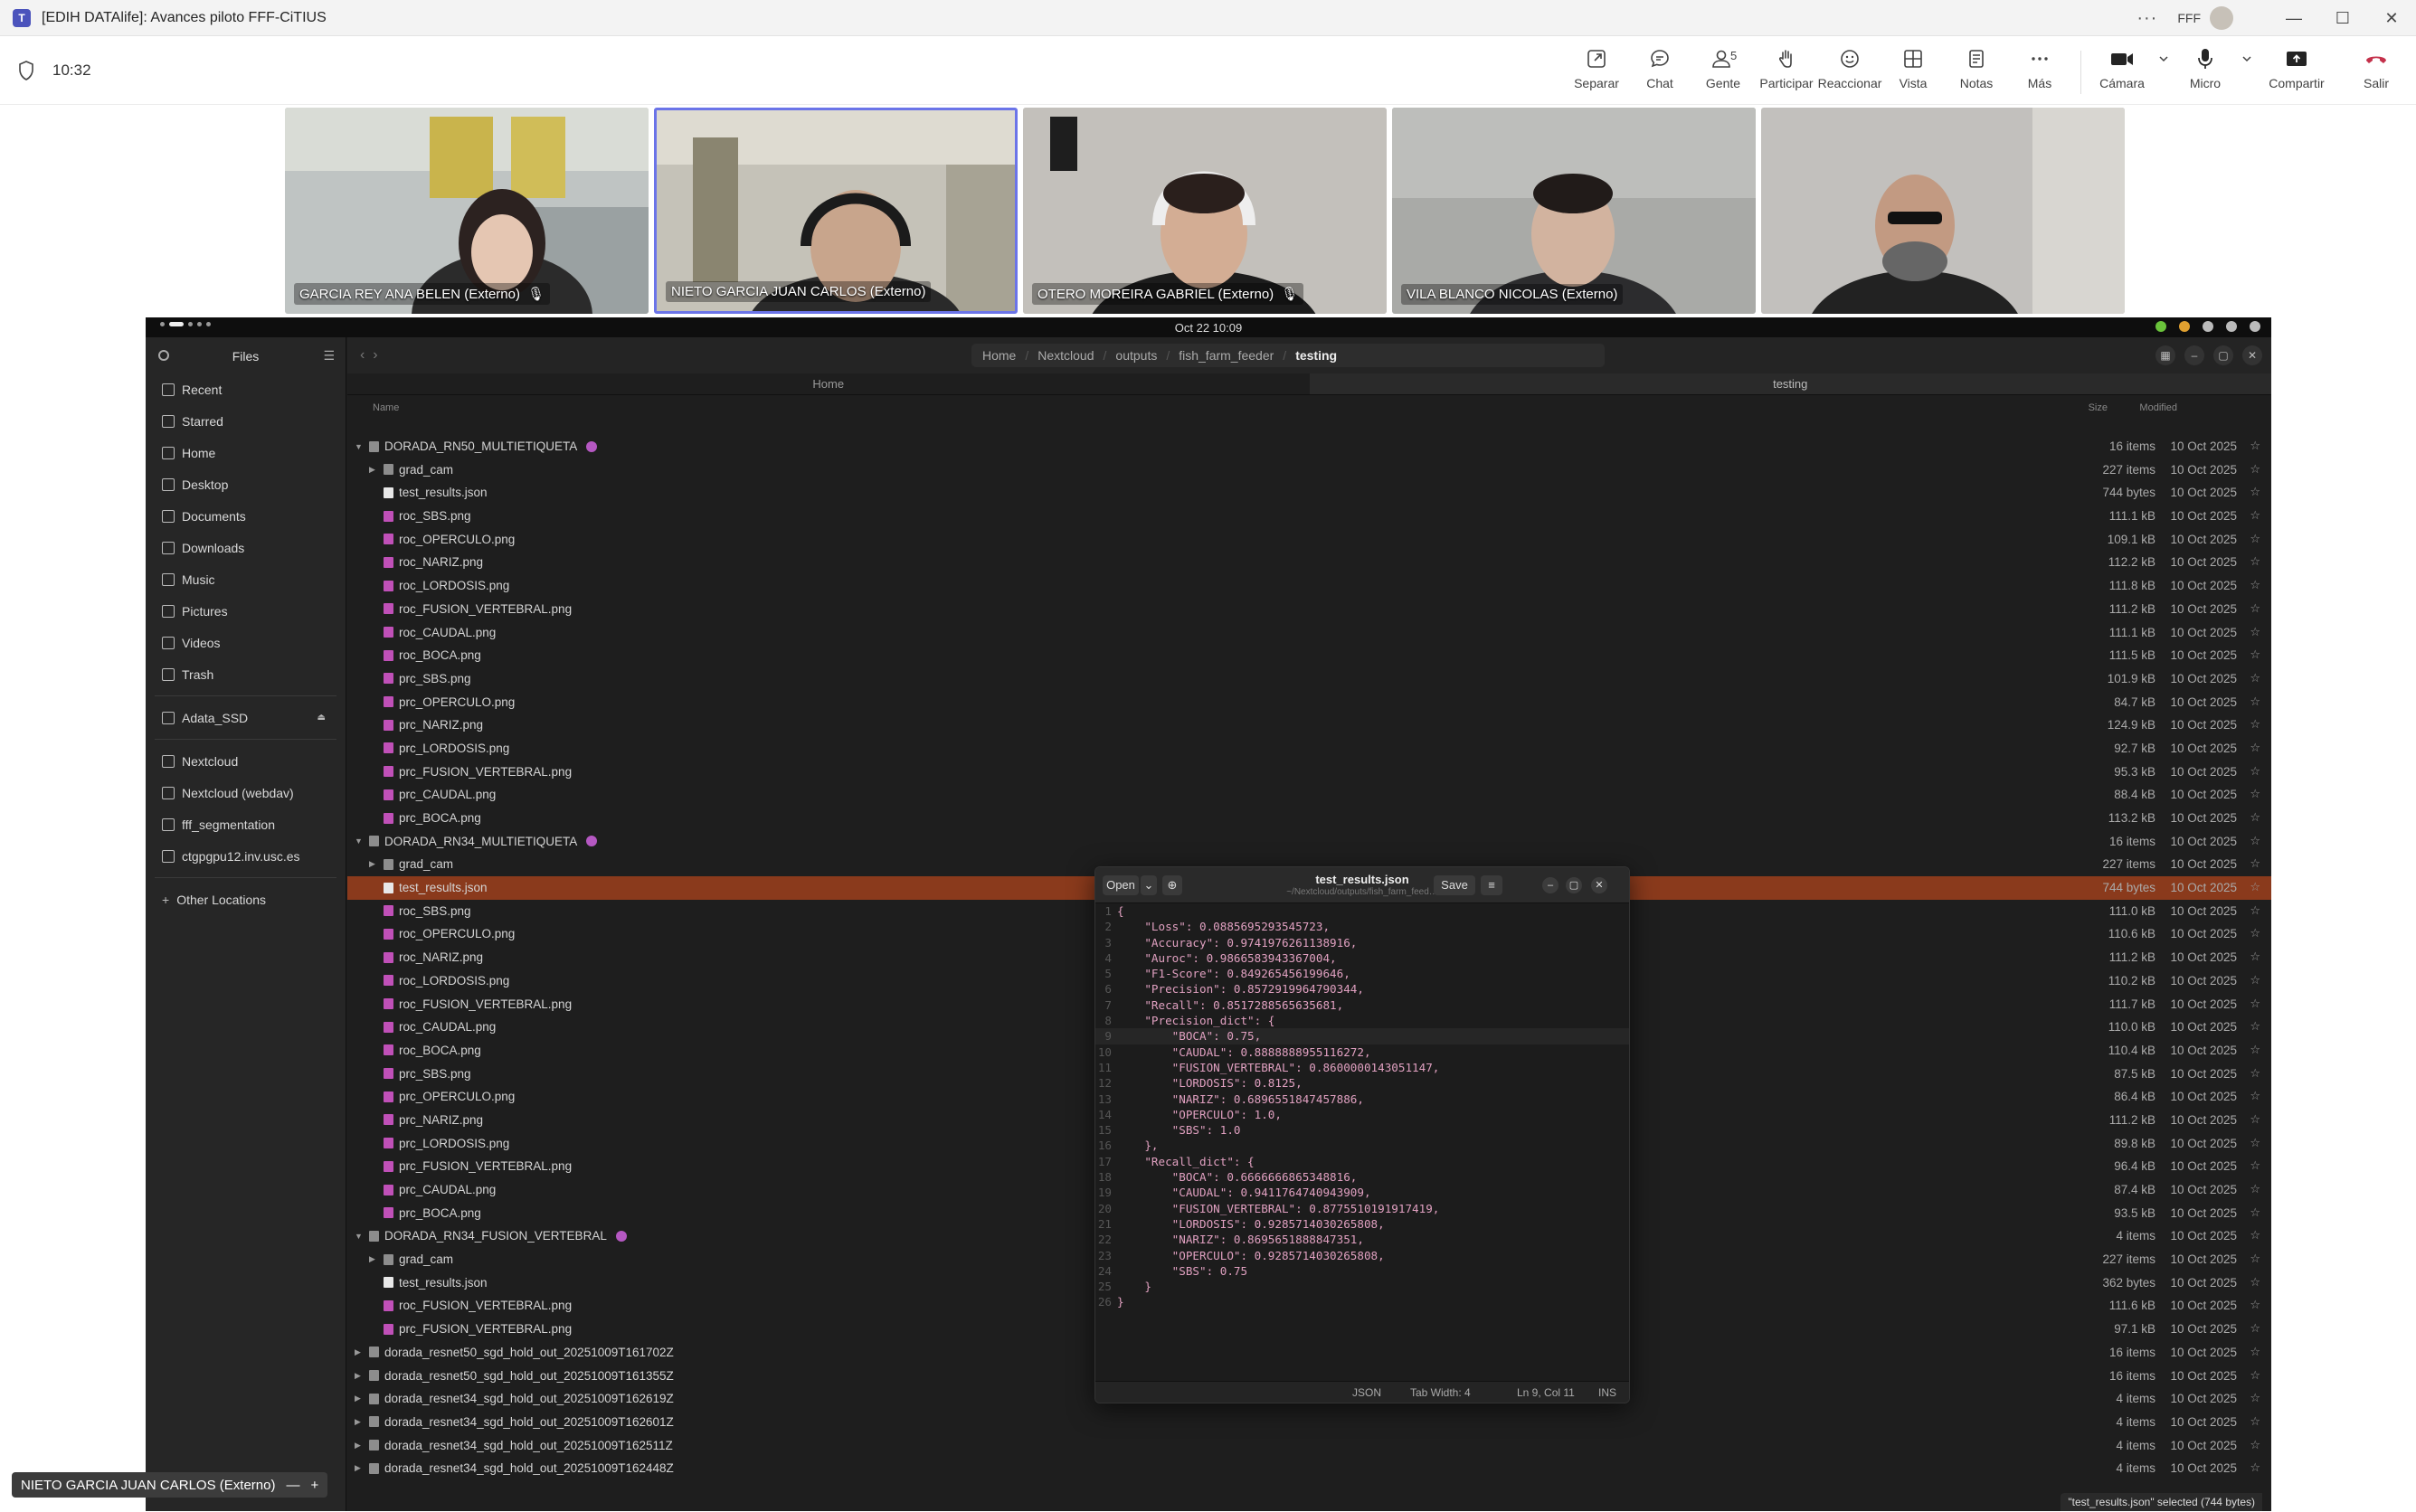 The height and width of the screenshot is (1512, 2416). I want to click on participant-tile: NIETO GARCIA JUAN CARLOS (Externo), so click(836, 211).